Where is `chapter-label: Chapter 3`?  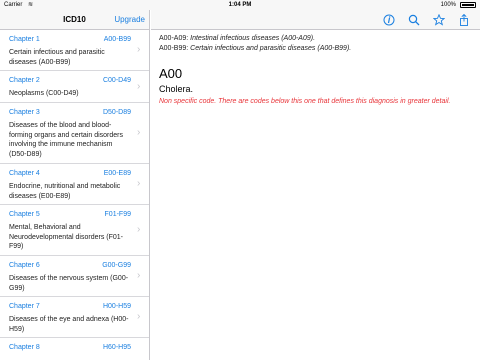 chapter-label: Chapter 3 is located at coordinates (24, 112).